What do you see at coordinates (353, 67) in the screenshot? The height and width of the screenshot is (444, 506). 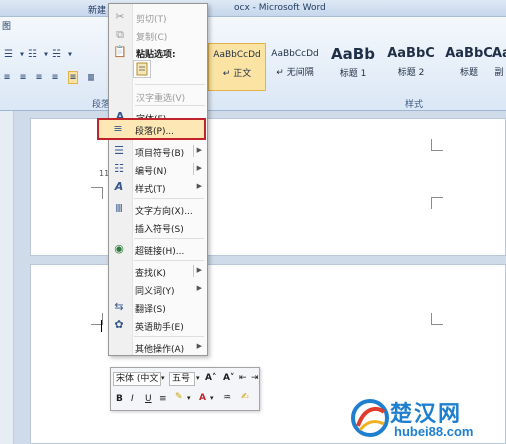 I see `style-heading-1: AaBb 标题 1` at bounding box center [353, 67].